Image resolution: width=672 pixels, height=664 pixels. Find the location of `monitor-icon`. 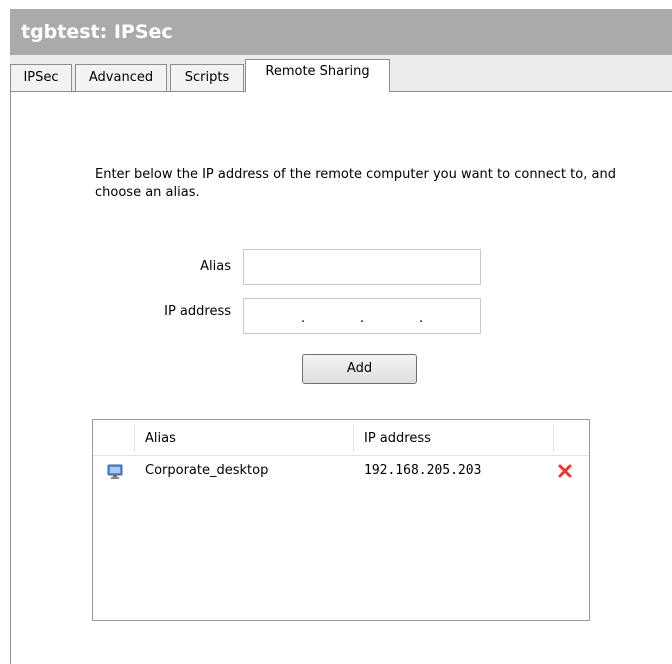

monitor-icon is located at coordinates (115, 471).